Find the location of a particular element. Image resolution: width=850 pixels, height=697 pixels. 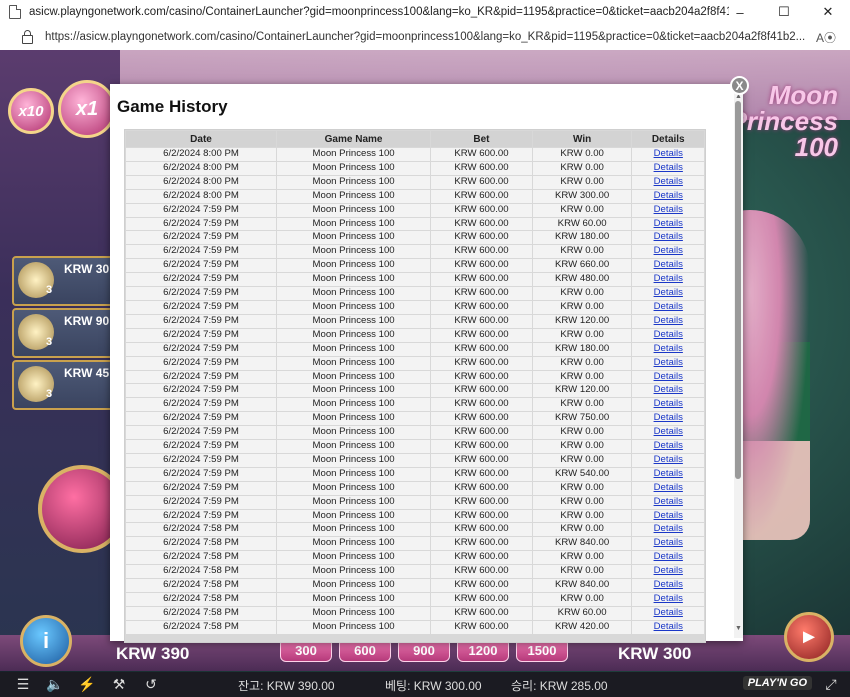

wrench-icon: ⚒ is located at coordinates (119, 684).